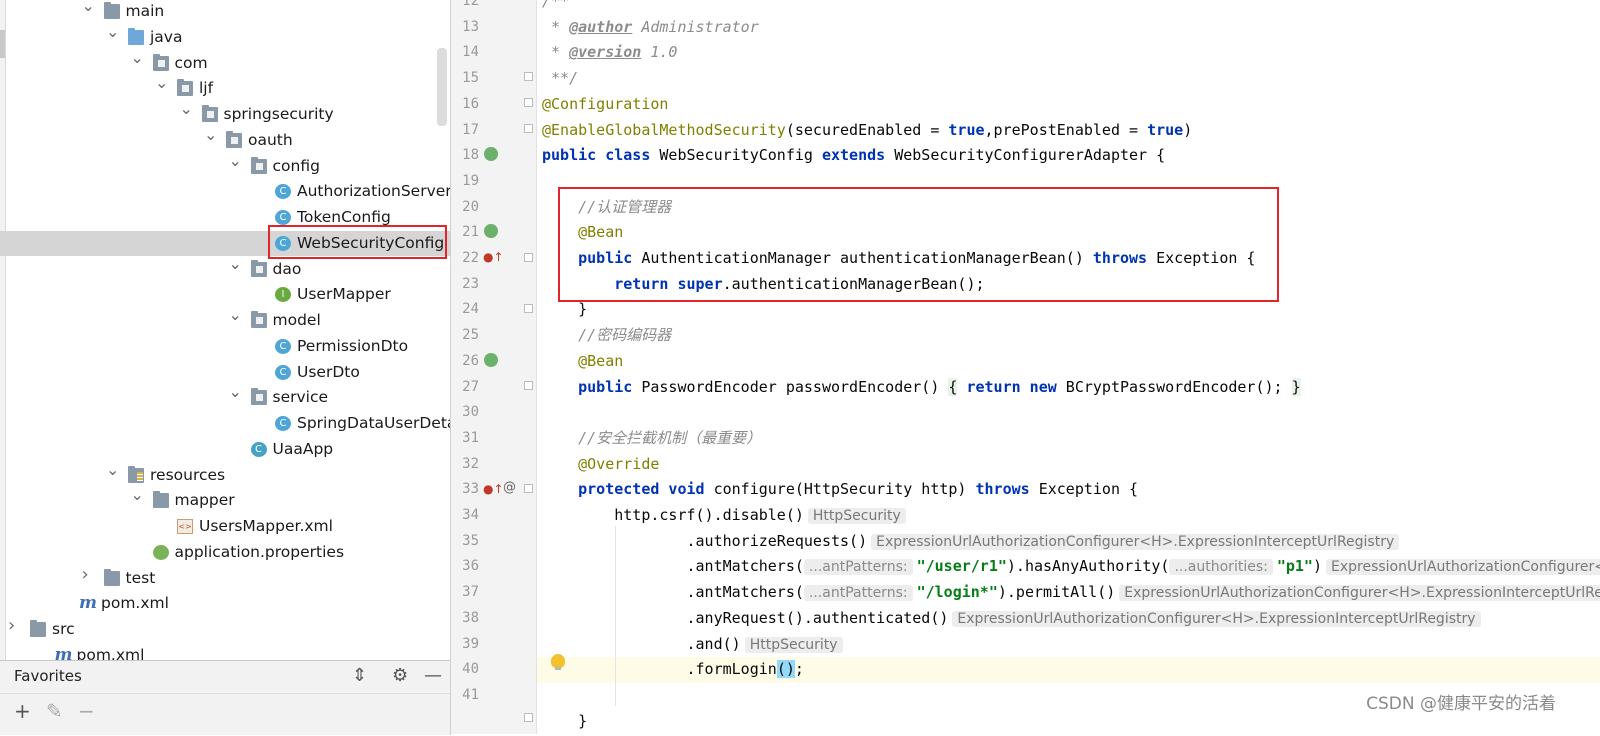 Image resolution: width=1600 pixels, height=736 pixels. What do you see at coordinates (225, 629) in the screenshot?
I see `tree-item: › src` at bounding box center [225, 629].